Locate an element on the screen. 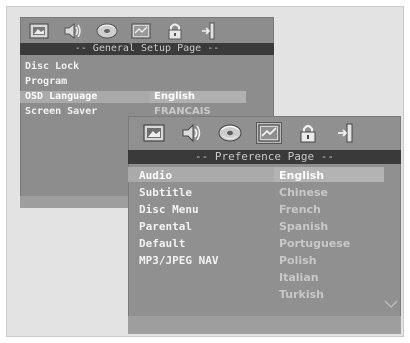 This screenshot has height=343, width=410. menu-item-parental: Parental is located at coordinates (165, 226).